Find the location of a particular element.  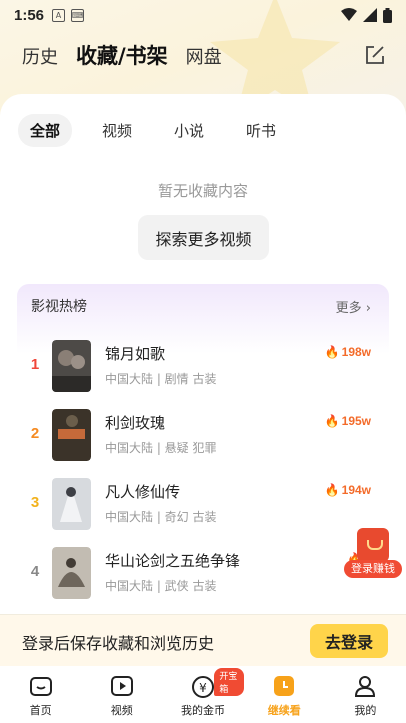

show-meta: 中国大陆 | 悬疑 犯罪 is located at coordinates (161, 448).